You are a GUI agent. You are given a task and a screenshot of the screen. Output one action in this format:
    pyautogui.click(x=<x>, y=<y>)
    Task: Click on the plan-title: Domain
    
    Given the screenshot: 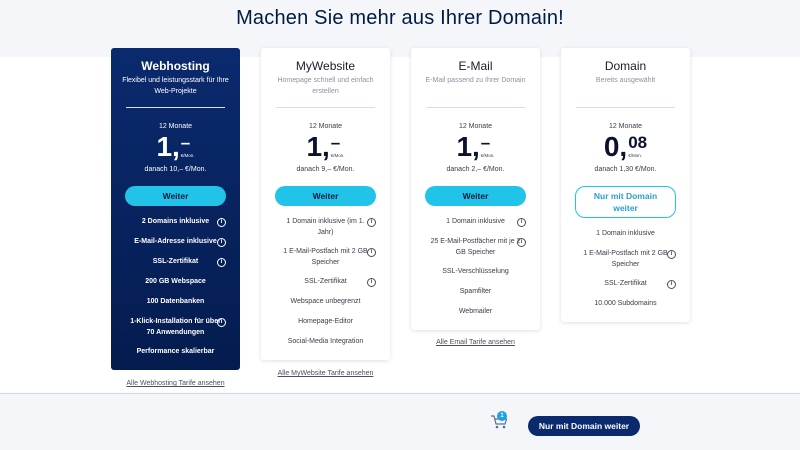 What is the action you would take?
    pyautogui.click(x=625, y=66)
    